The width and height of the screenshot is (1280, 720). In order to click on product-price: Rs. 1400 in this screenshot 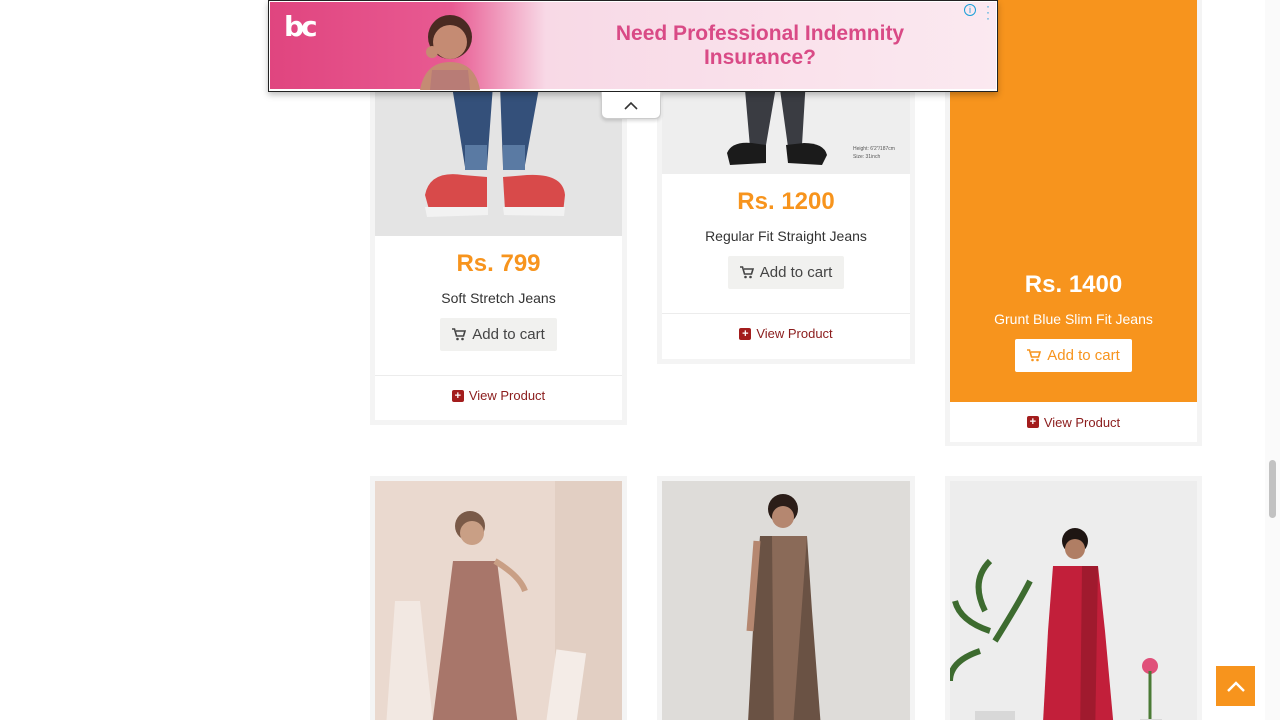, I will do `click(1073, 284)`.